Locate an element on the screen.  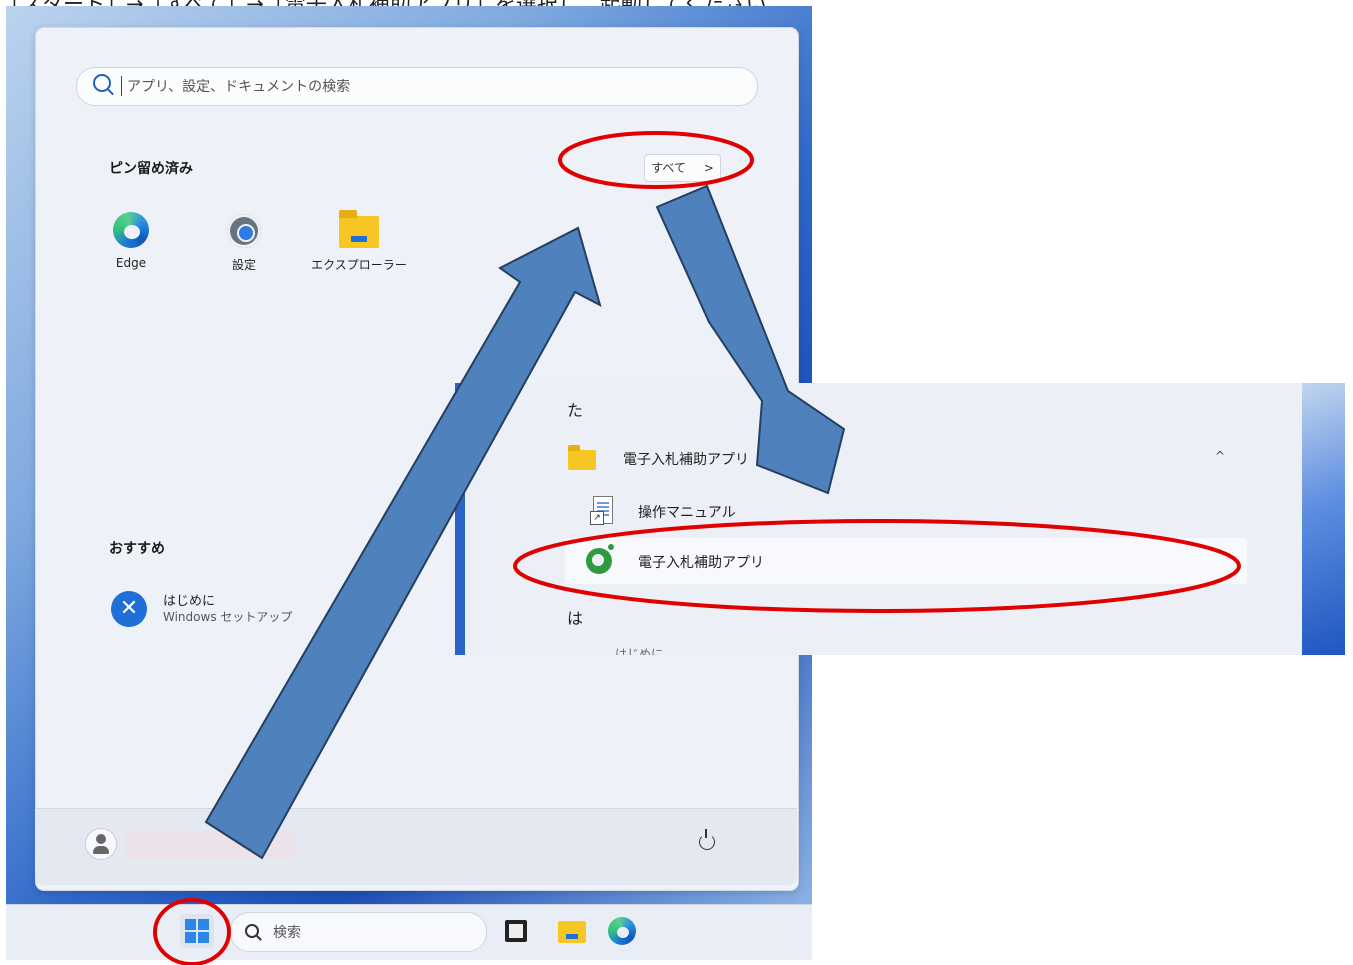
pinned-app-settings: 設定 is located at coordinates (244, 241).